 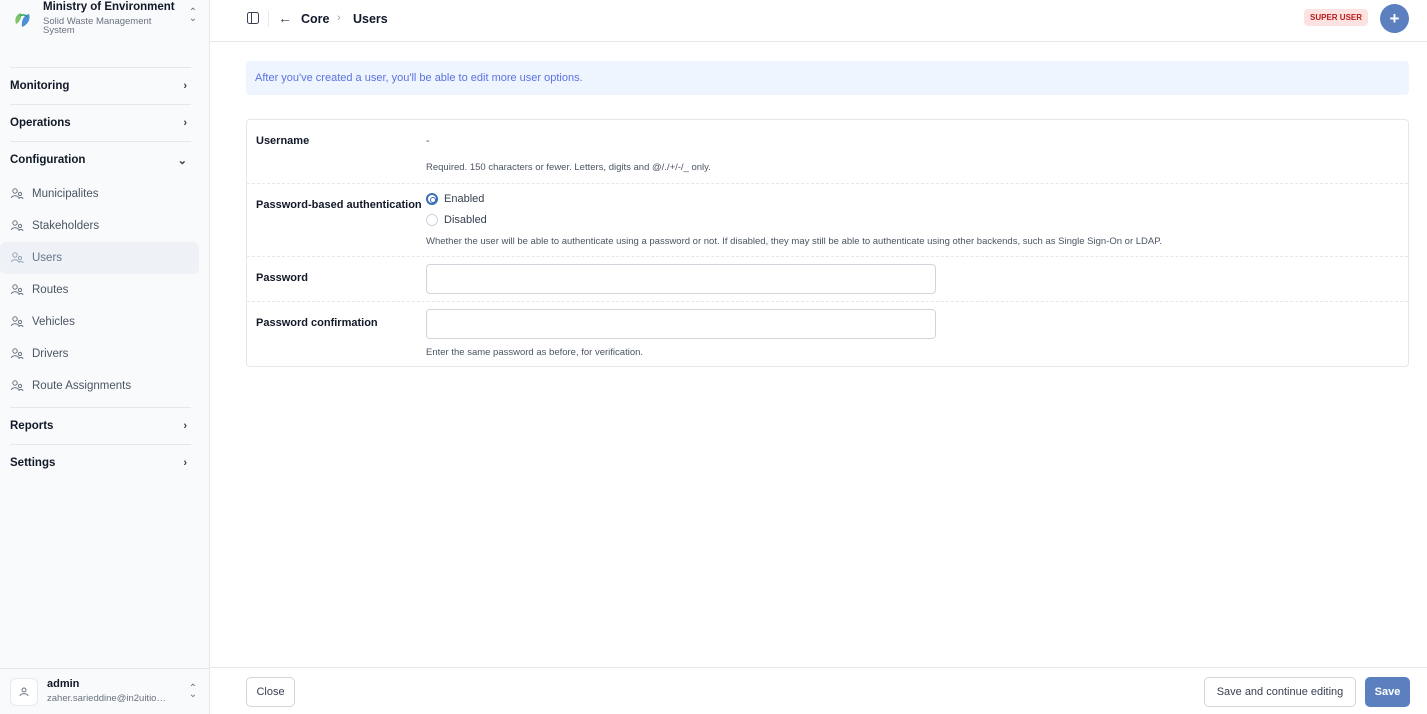 I want to click on avatar, so click(x=24, y=691).